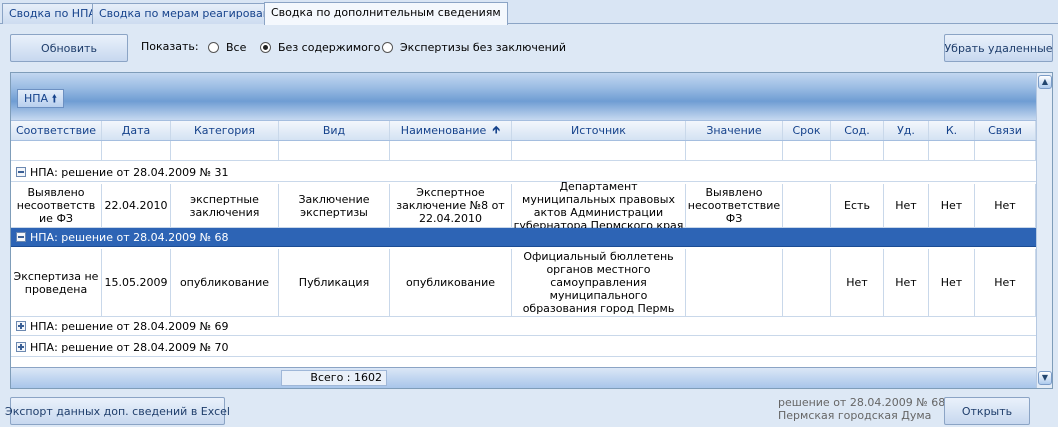 This screenshot has width=1058, height=427. What do you see at coordinates (129, 326) in the screenshot?
I see `group-label: НПА: решение от 28.04.2009 № 69` at bounding box center [129, 326].